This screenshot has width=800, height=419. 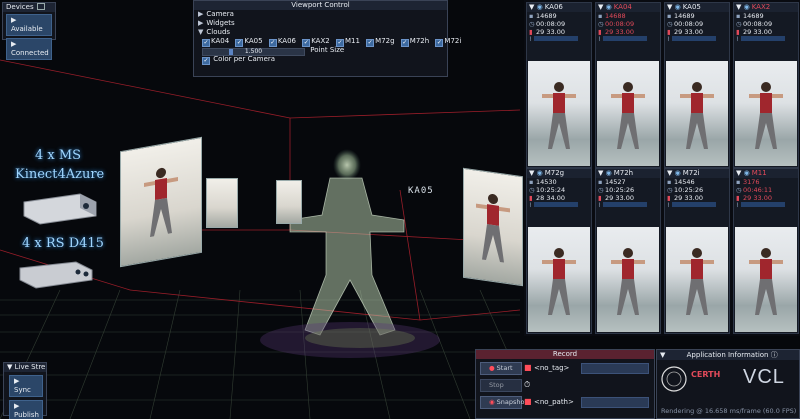 What do you see at coordinates (161, 202) in the screenshot?
I see `floating-frame-left` at bounding box center [161, 202].